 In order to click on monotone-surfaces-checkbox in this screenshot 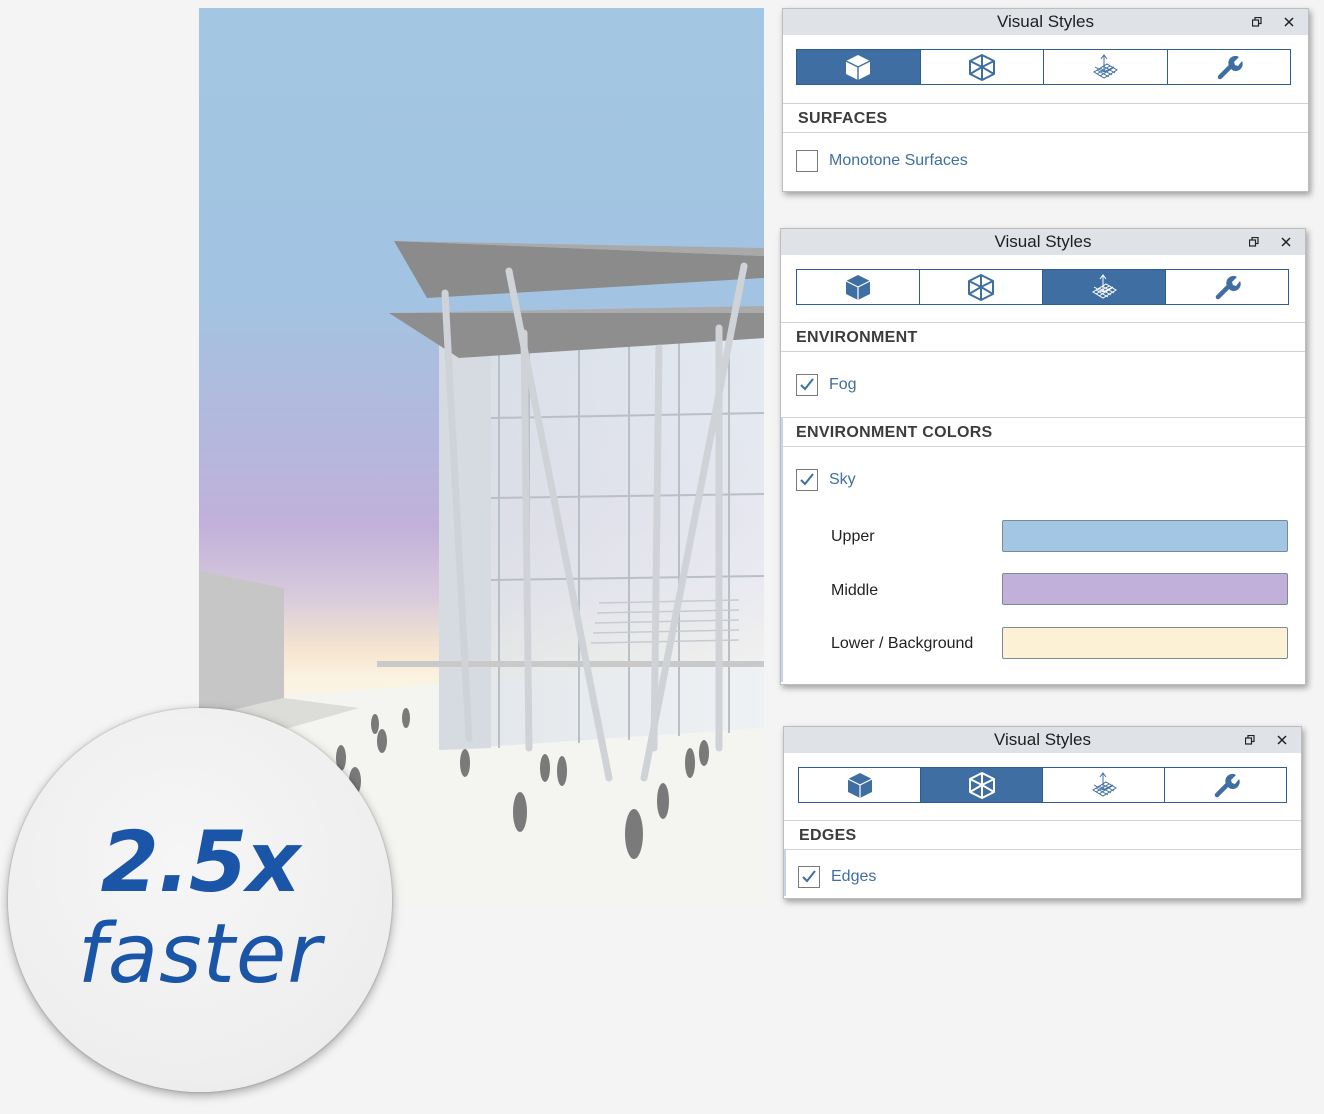, I will do `click(807, 161)`.